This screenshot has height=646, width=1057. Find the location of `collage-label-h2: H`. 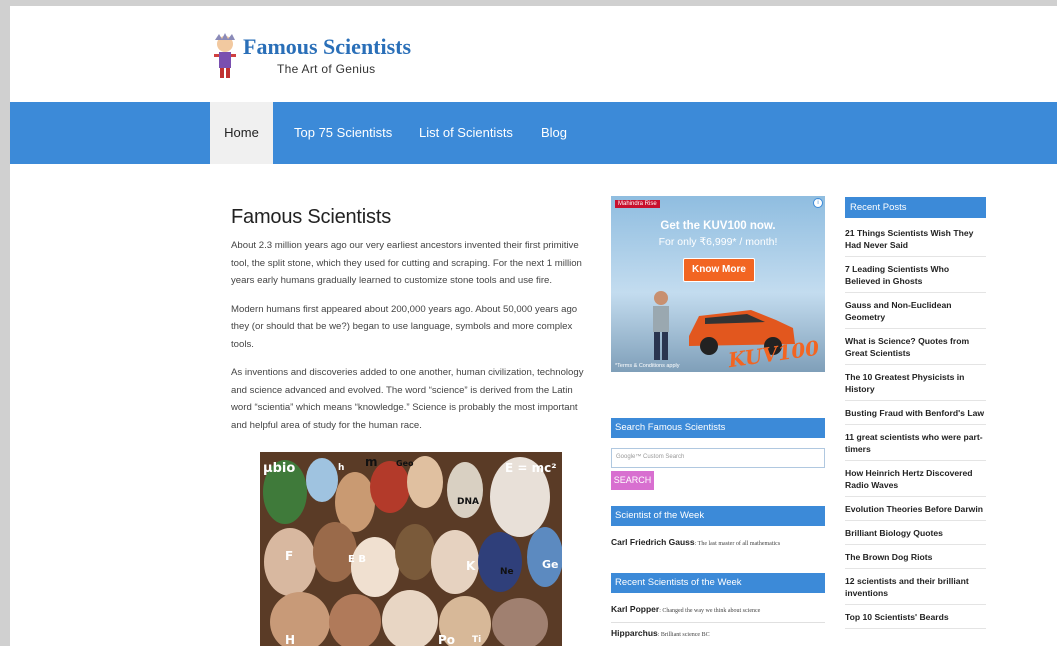

collage-label-h2: H is located at coordinates (290, 639).